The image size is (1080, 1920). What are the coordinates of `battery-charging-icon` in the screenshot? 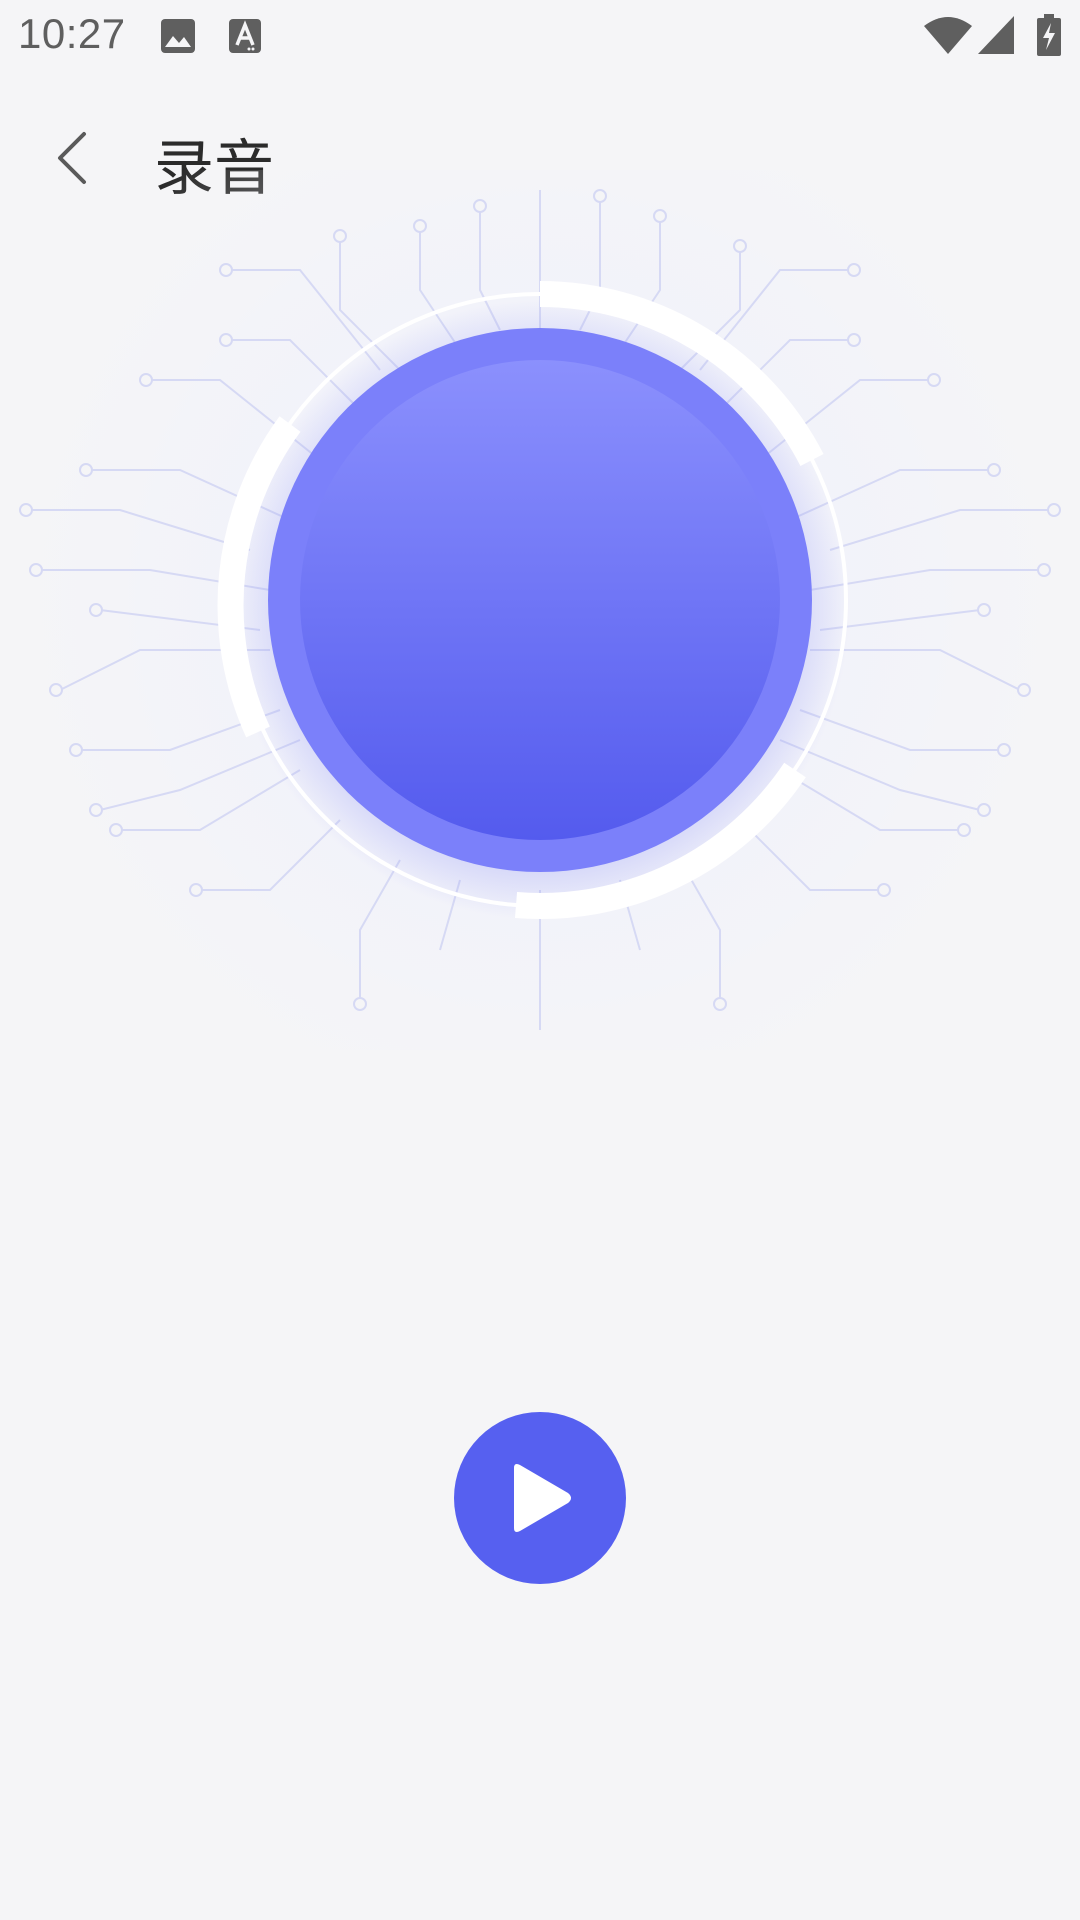 It's located at (1049, 37).